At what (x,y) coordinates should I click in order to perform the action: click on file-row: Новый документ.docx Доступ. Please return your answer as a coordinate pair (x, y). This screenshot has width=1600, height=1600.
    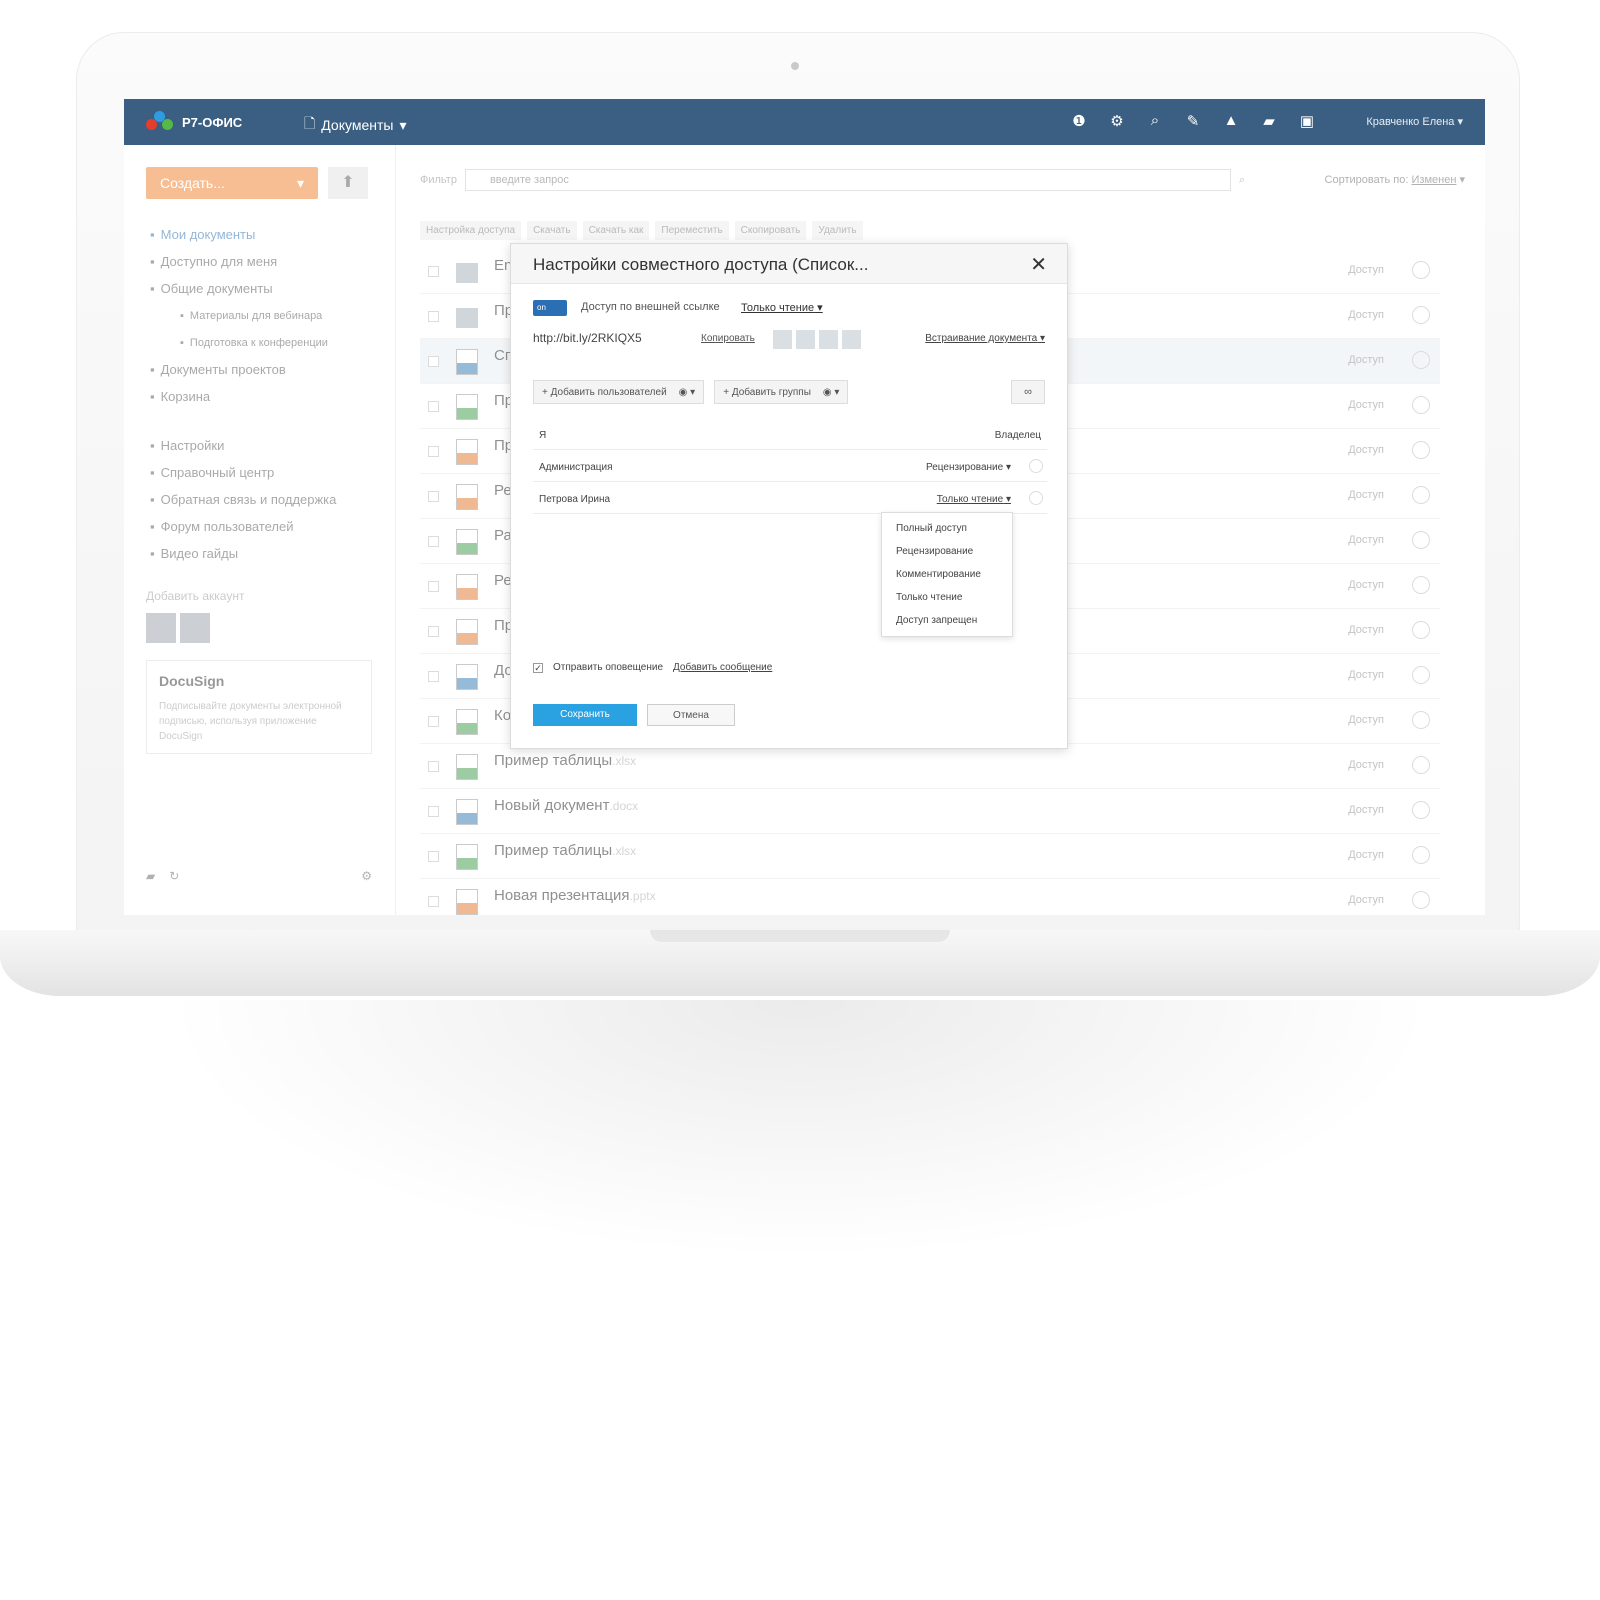
    Looking at the image, I should click on (930, 811).